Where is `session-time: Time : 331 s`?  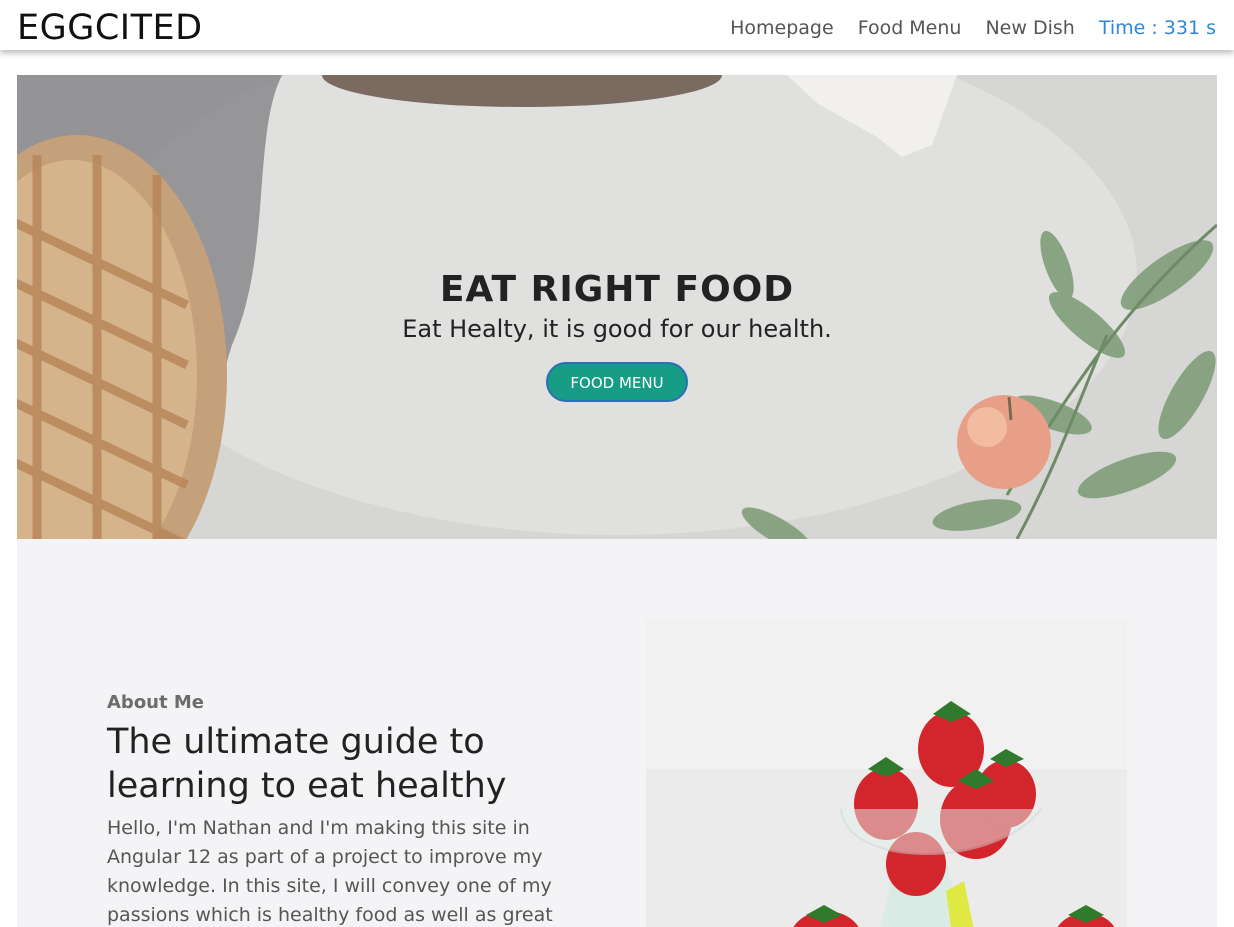 session-time: Time : 331 s is located at coordinates (1157, 28).